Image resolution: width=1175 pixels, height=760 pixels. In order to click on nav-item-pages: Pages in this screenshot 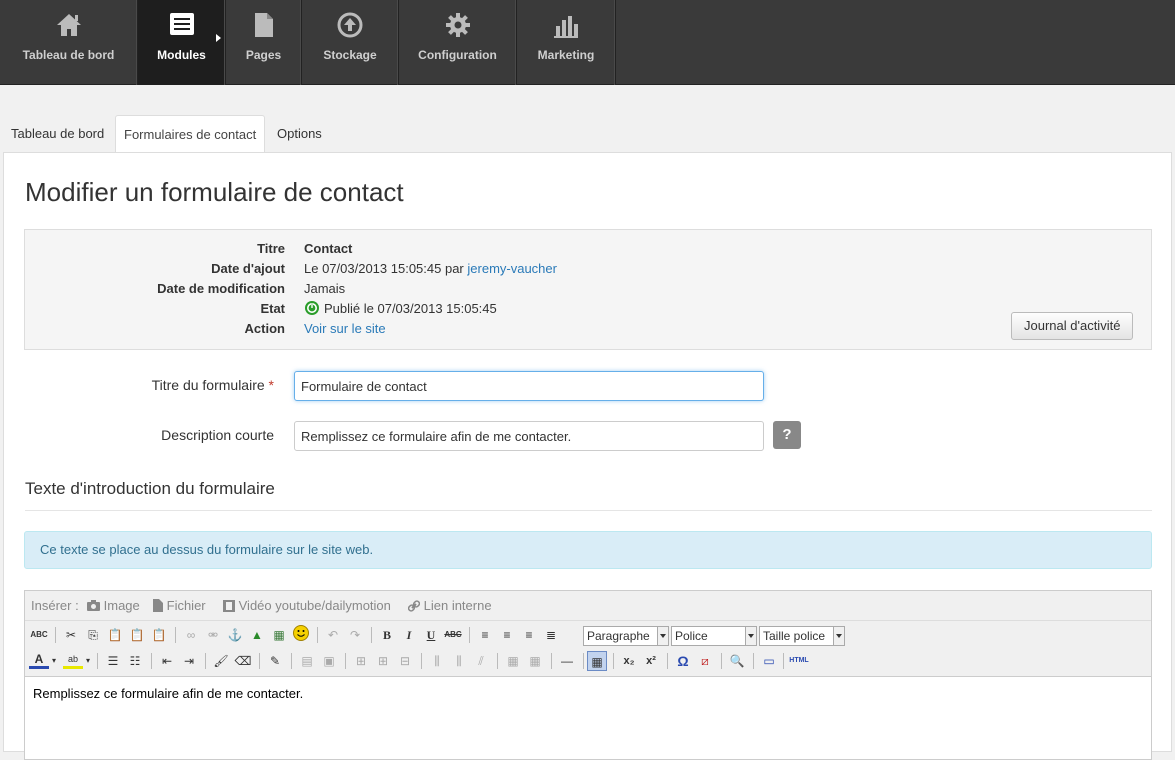, I will do `click(264, 42)`.